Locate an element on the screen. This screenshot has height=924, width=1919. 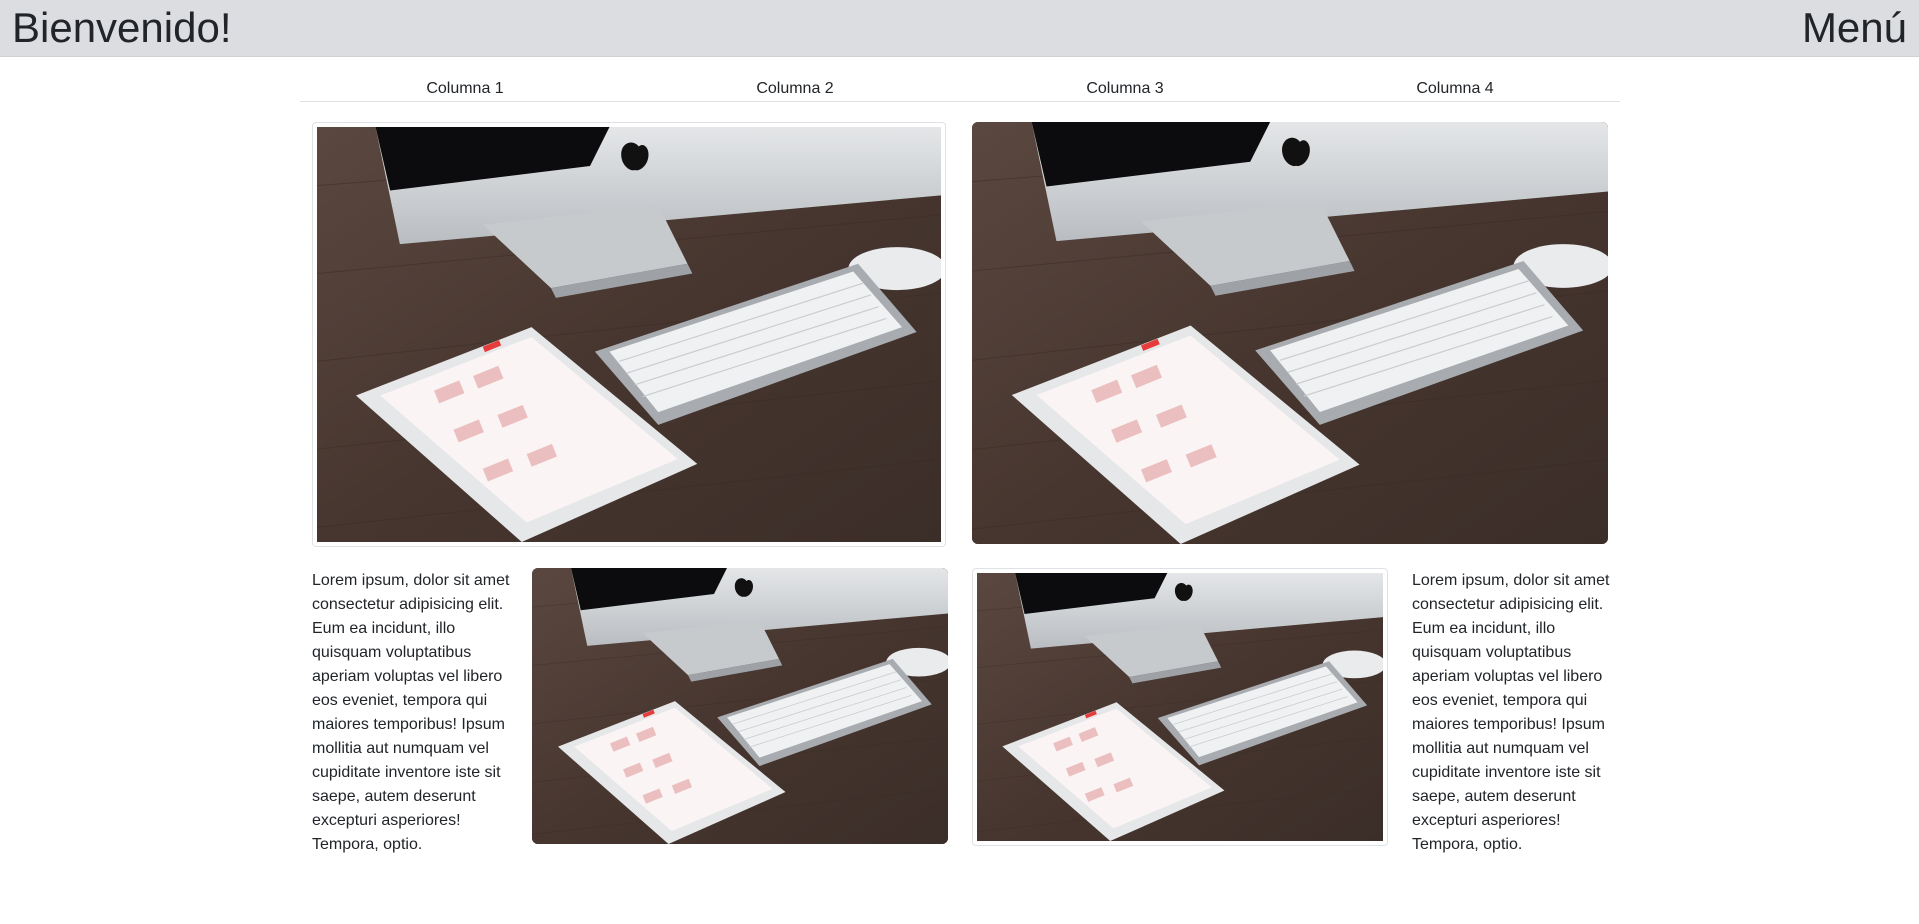
column-tabs: Columna 1 Columna 2 Columna 3 Columna 4 is located at coordinates (960, 90).